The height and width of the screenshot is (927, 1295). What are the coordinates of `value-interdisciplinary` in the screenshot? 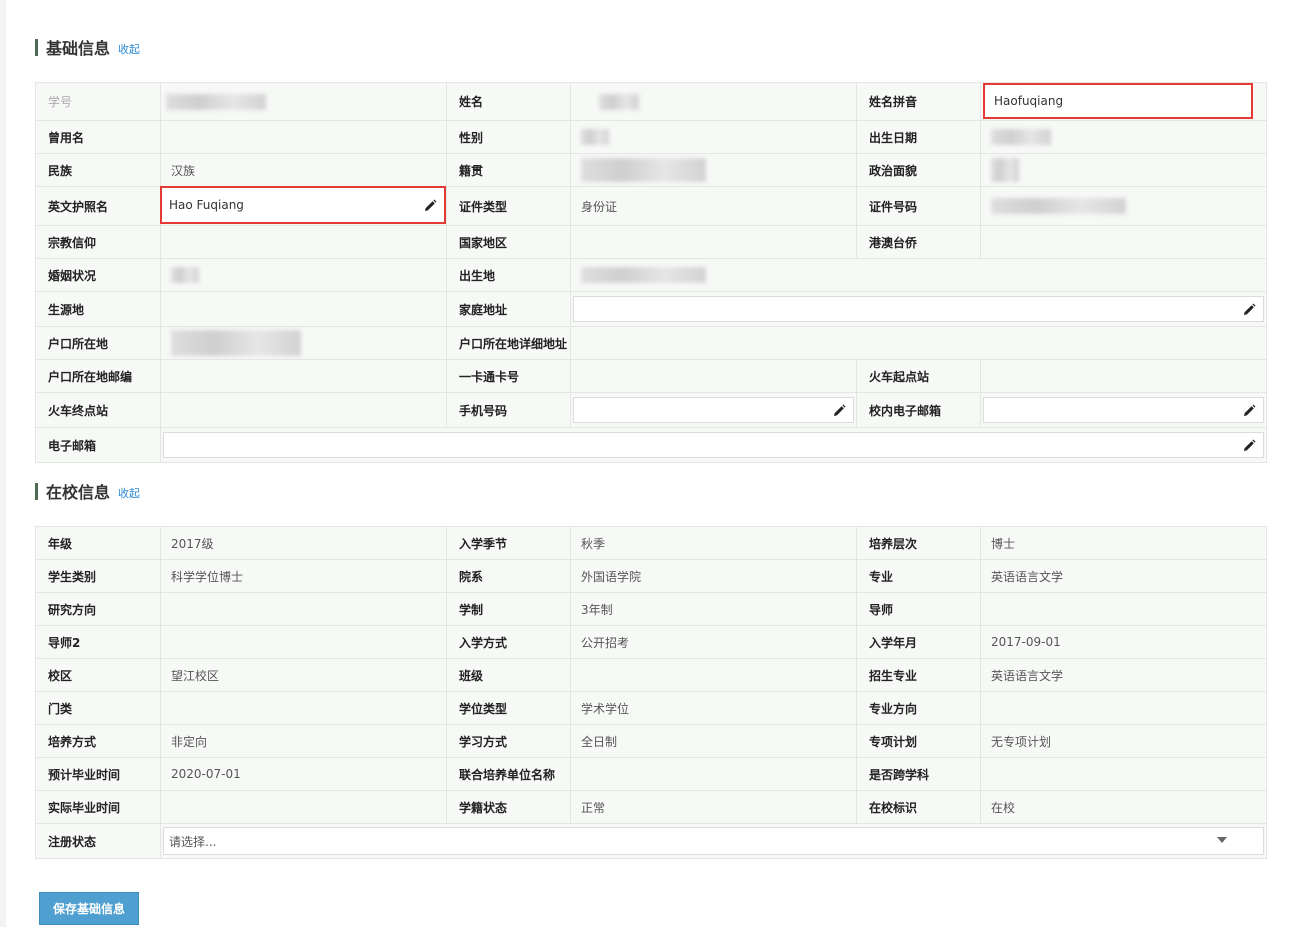 It's located at (1123, 774).